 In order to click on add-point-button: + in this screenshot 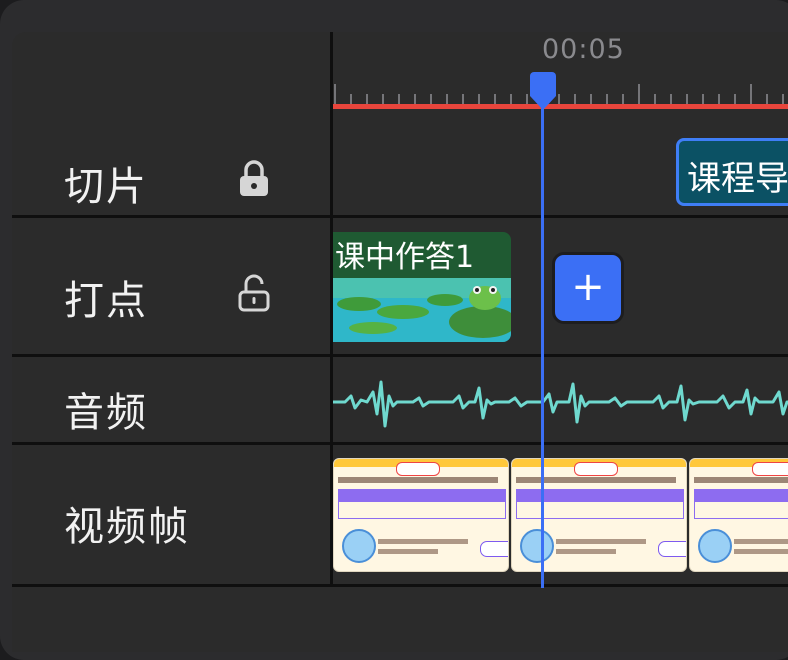, I will do `click(588, 288)`.